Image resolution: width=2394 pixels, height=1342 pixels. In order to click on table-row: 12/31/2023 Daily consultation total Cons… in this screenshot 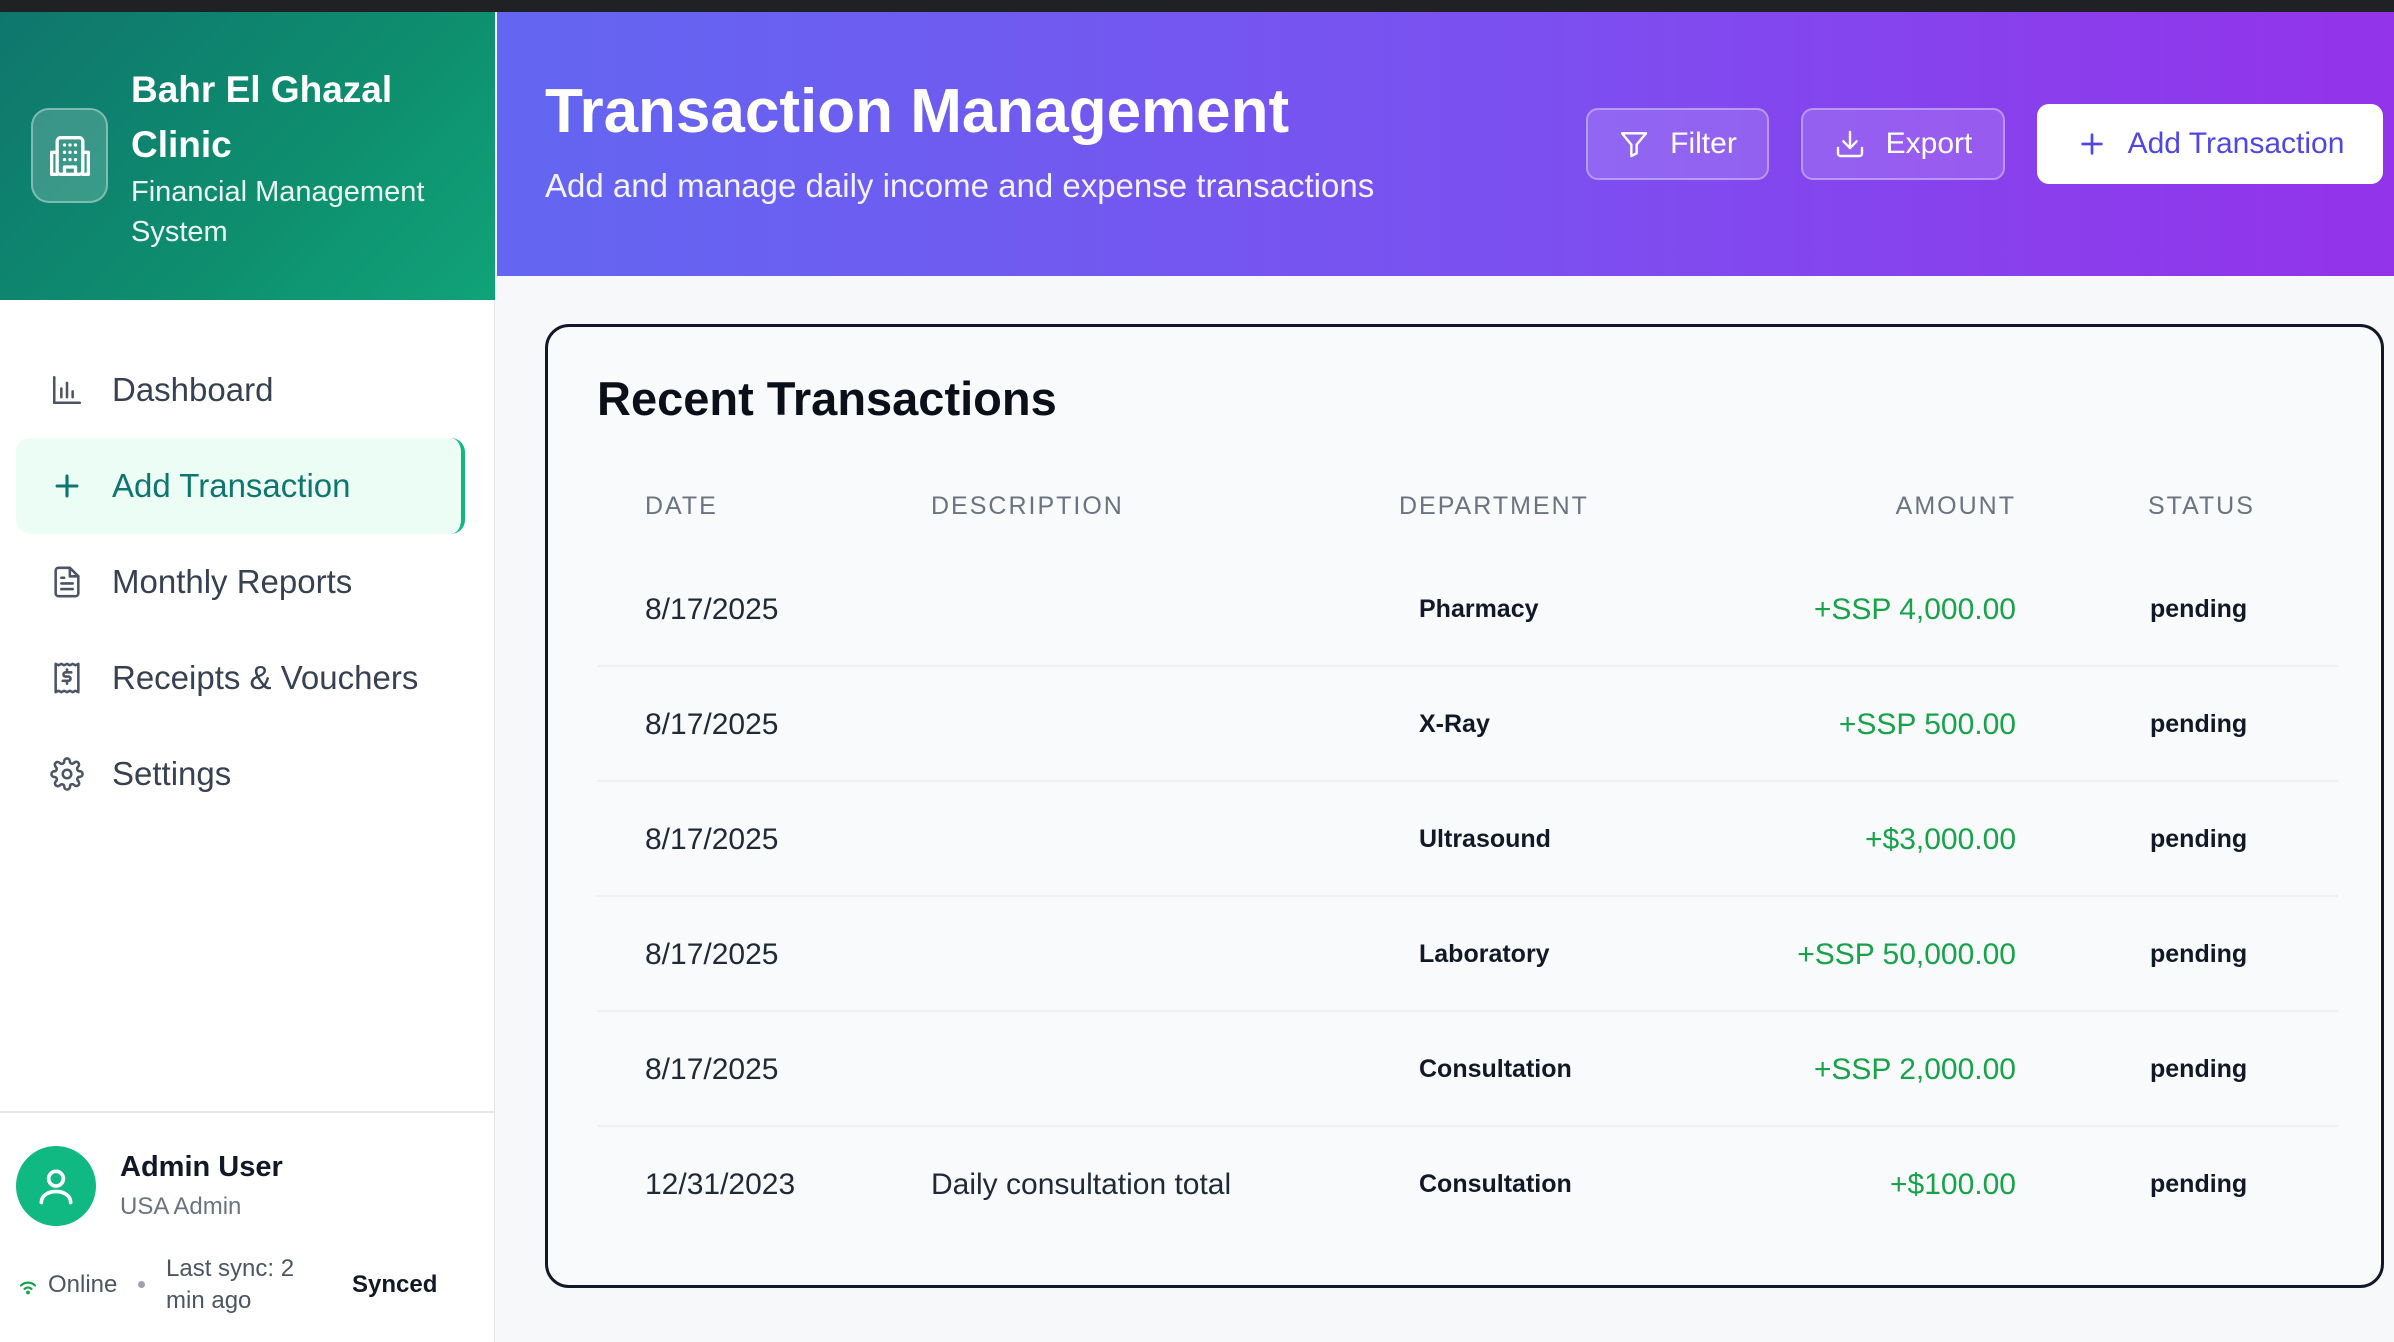, I will do `click(1467, 1184)`.